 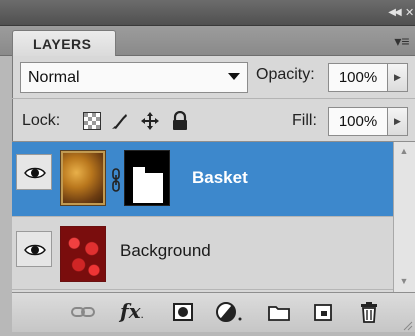 What do you see at coordinates (404, 281) in the screenshot?
I see `scroll-down-arrow: ▼` at bounding box center [404, 281].